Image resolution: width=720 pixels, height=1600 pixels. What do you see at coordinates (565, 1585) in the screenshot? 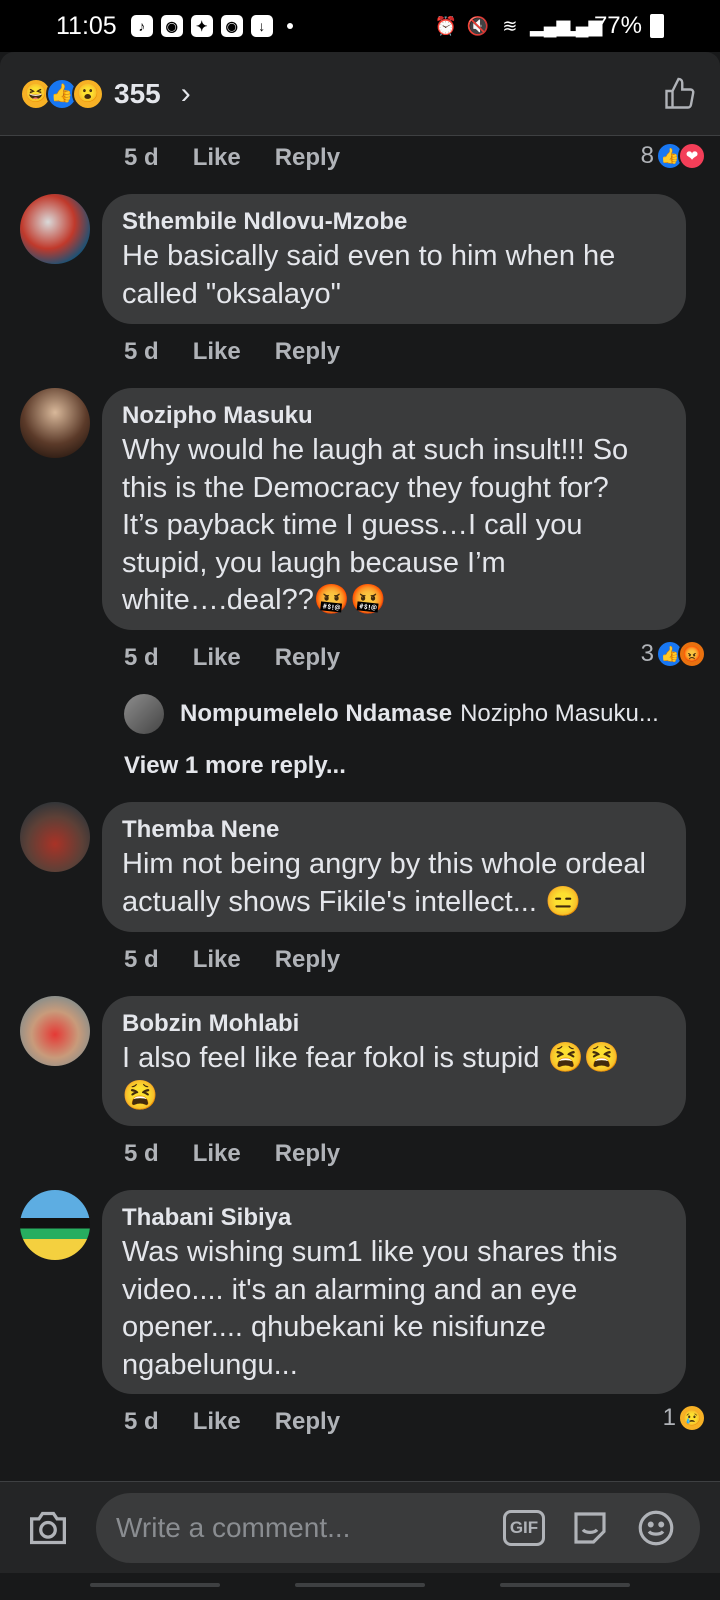
I see `nav-back-handle` at bounding box center [565, 1585].